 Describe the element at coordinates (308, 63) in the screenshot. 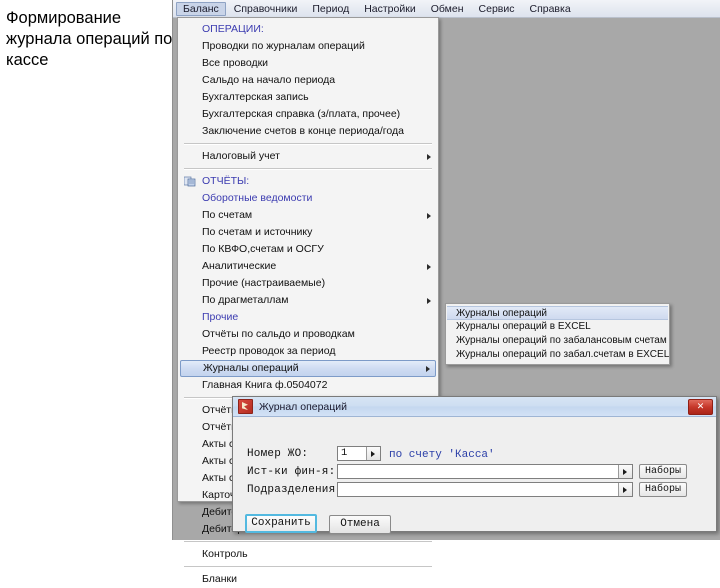

I see `menu-item-vse-provodki: Все проводки` at that location.